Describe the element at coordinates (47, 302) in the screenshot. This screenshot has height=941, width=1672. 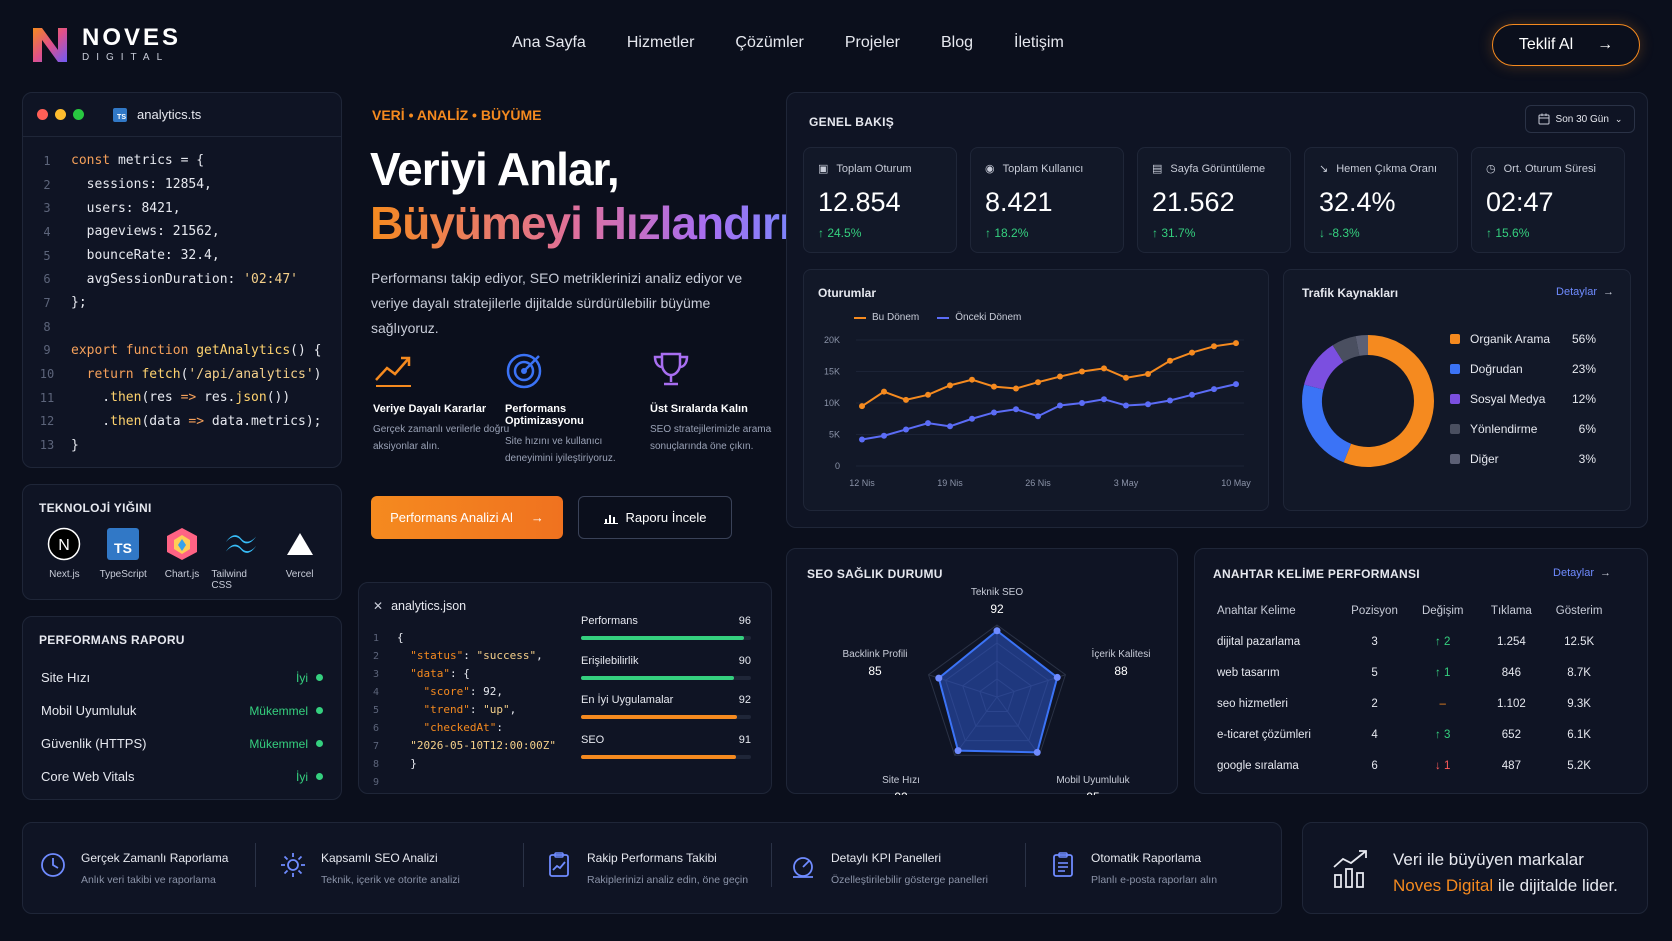
I see `line-number: 7` at that location.